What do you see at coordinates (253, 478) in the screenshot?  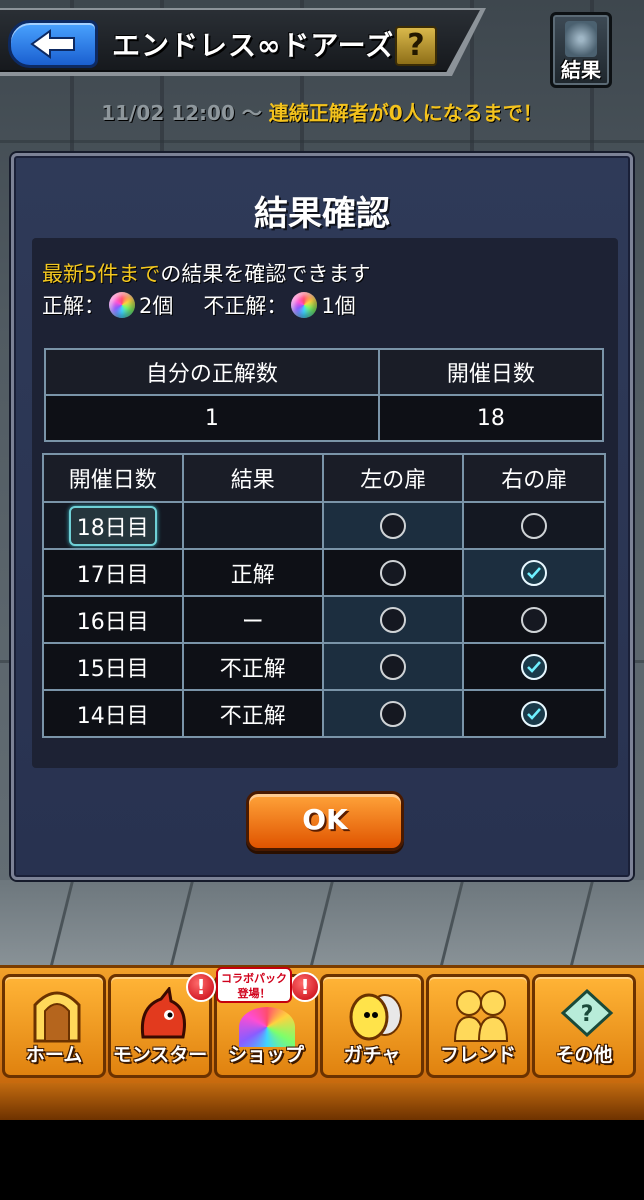 I see `history-header: 結果` at bounding box center [253, 478].